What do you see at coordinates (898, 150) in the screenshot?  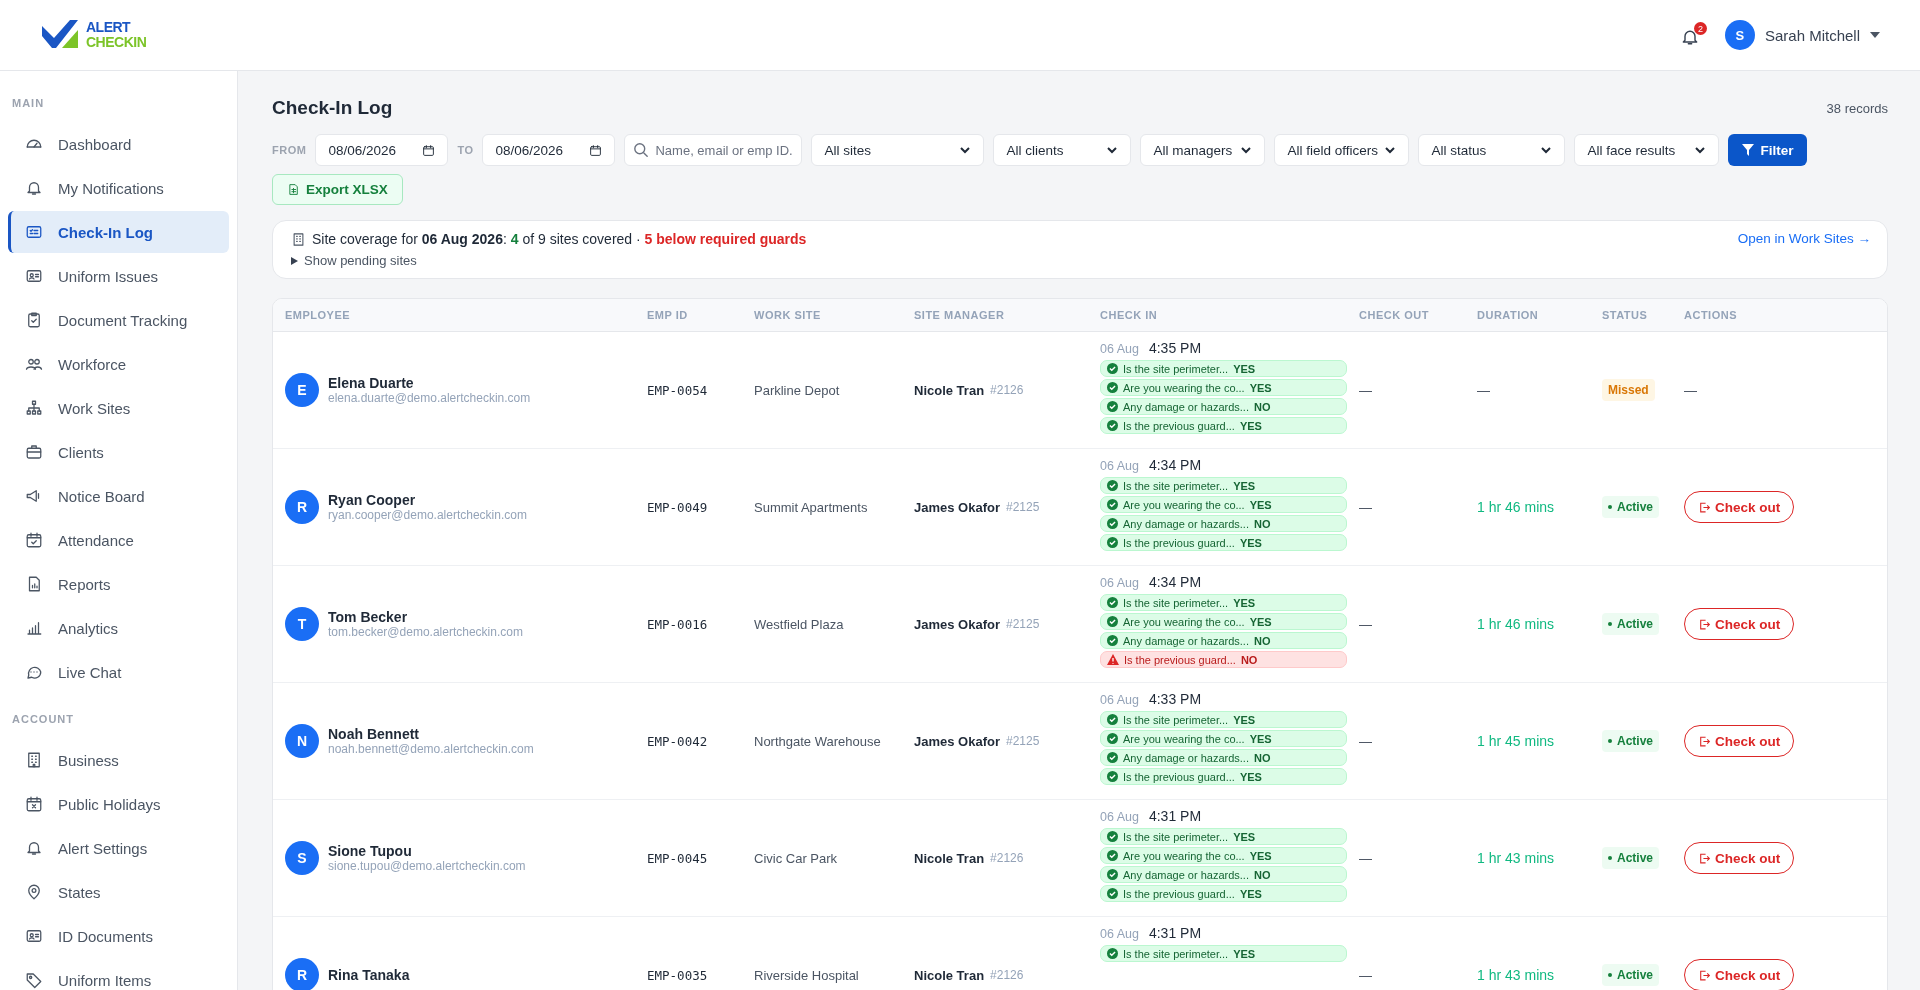 I see `dropdown: All sites` at bounding box center [898, 150].